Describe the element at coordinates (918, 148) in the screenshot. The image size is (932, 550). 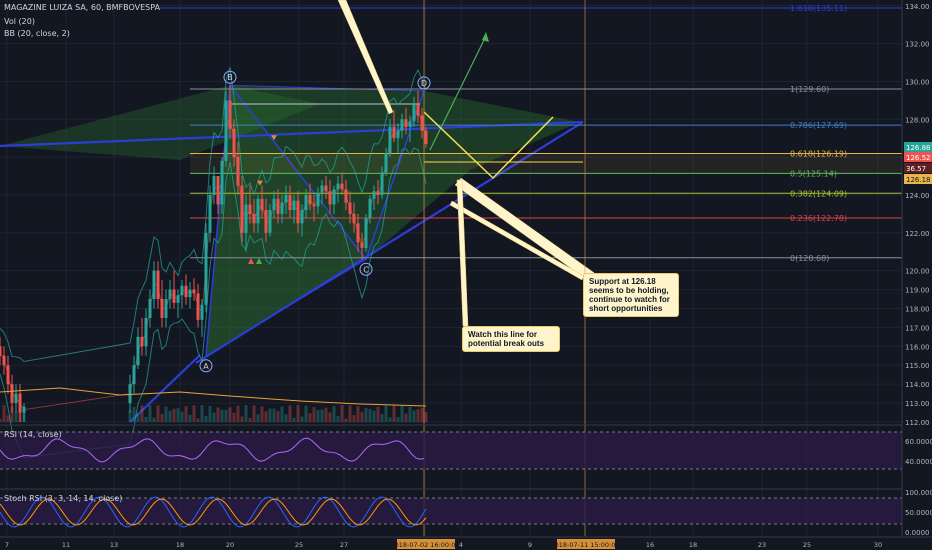
I see `price-tag-label: 126.88` at that location.